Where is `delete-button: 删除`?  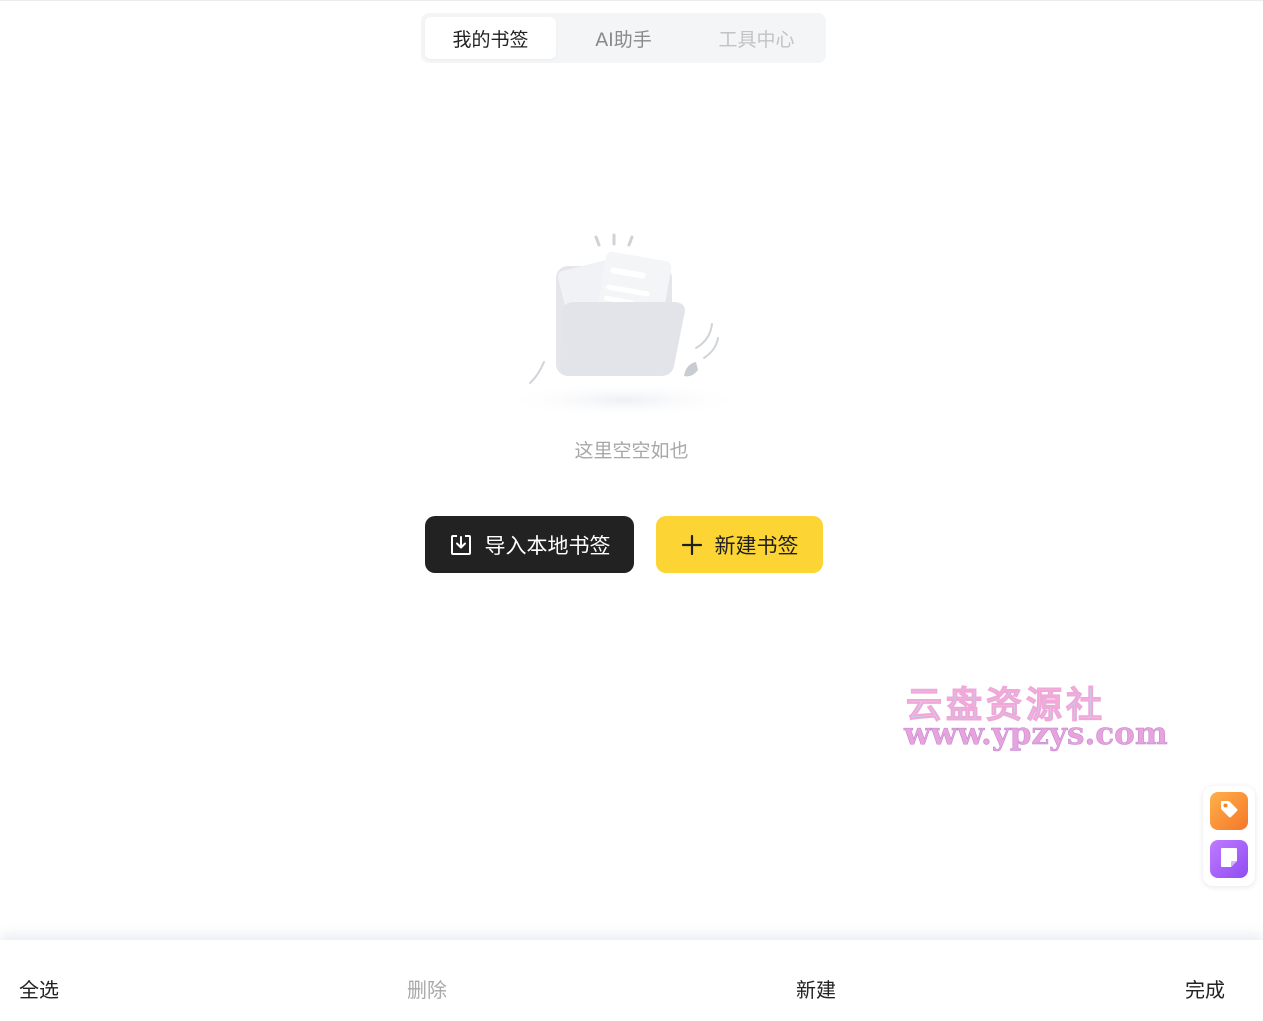 delete-button: 删除 is located at coordinates (427, 988).